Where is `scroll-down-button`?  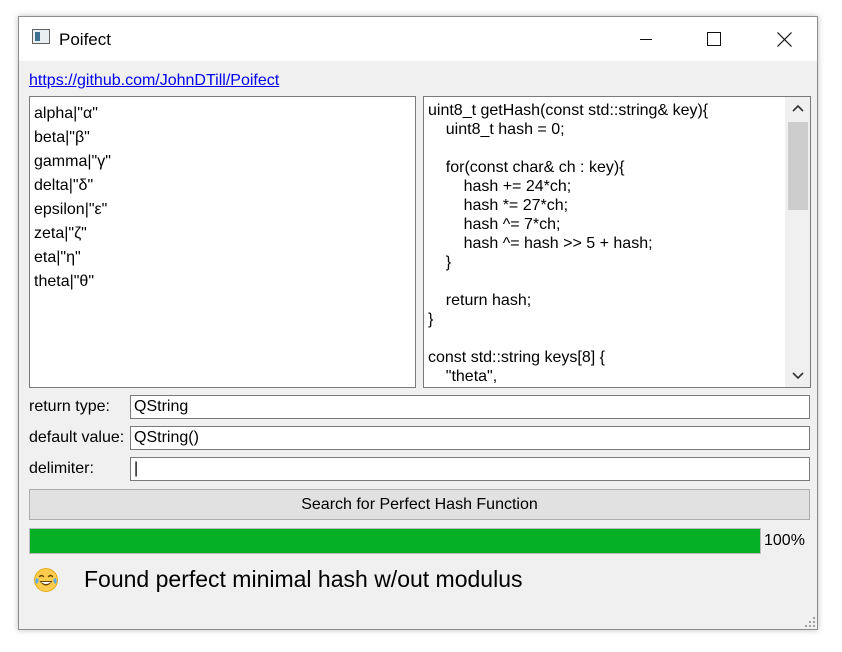
scroll-down-button is located at coordinates (798, 376).